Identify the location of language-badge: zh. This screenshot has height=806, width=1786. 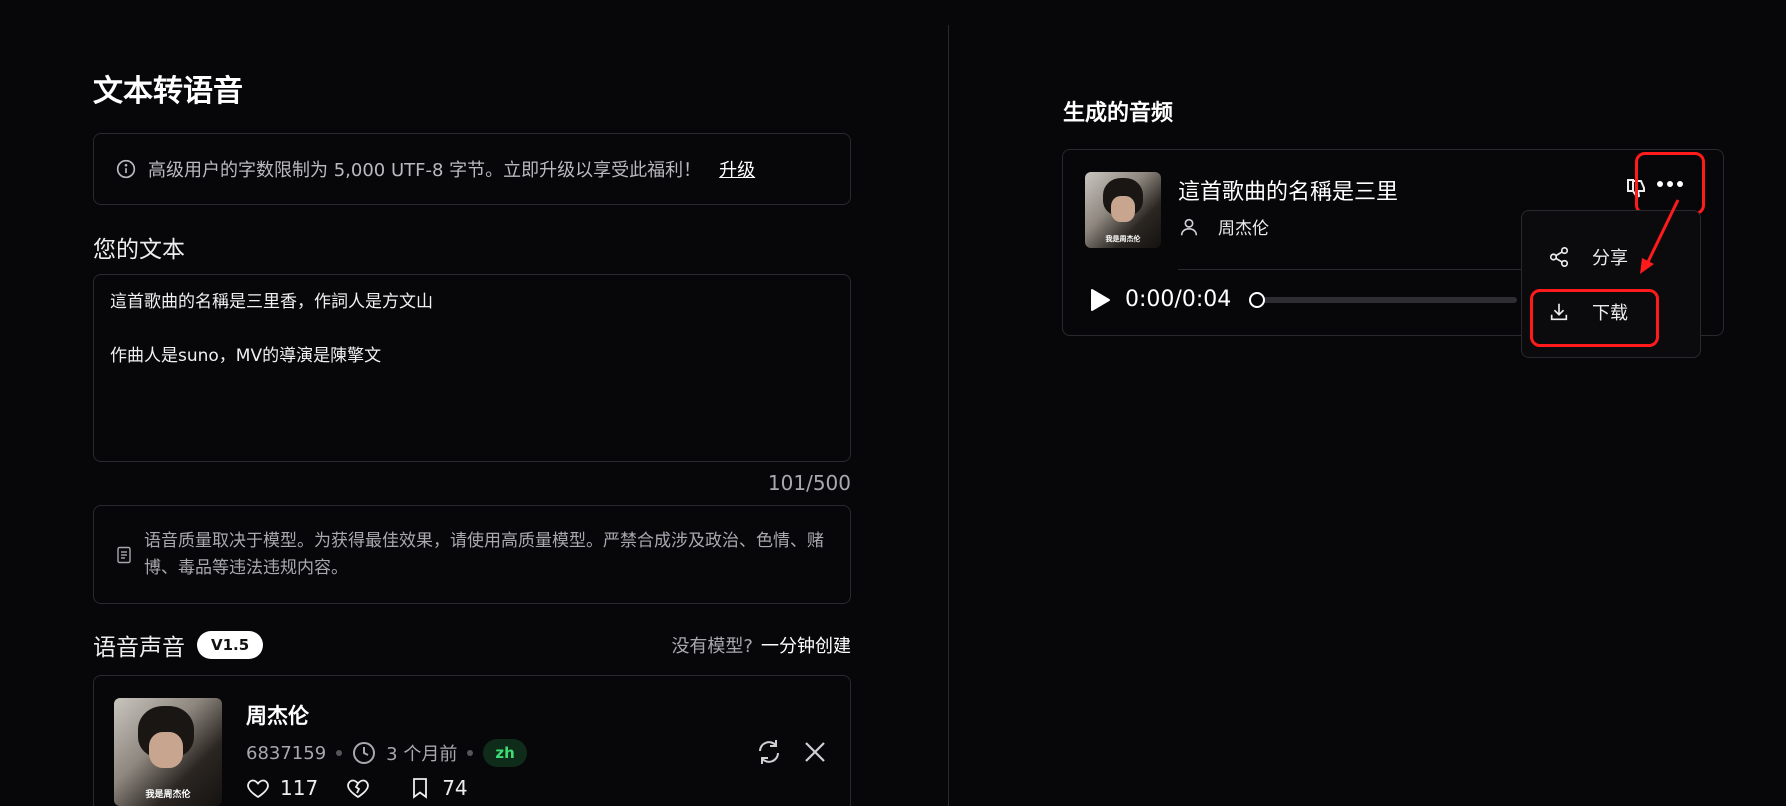
(505, 753).